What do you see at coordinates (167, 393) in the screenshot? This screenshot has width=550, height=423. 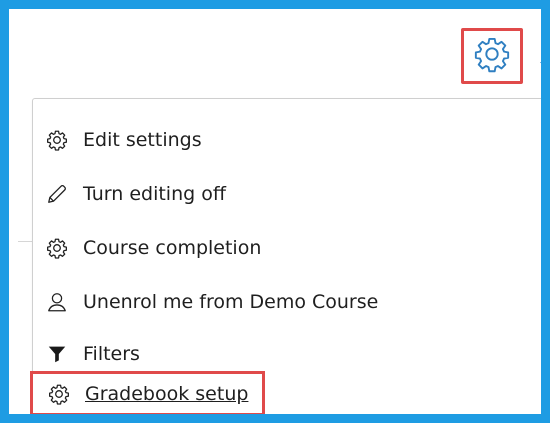 I see `menu-item-label: Gradebook setup` at bounding box center [167, 393].